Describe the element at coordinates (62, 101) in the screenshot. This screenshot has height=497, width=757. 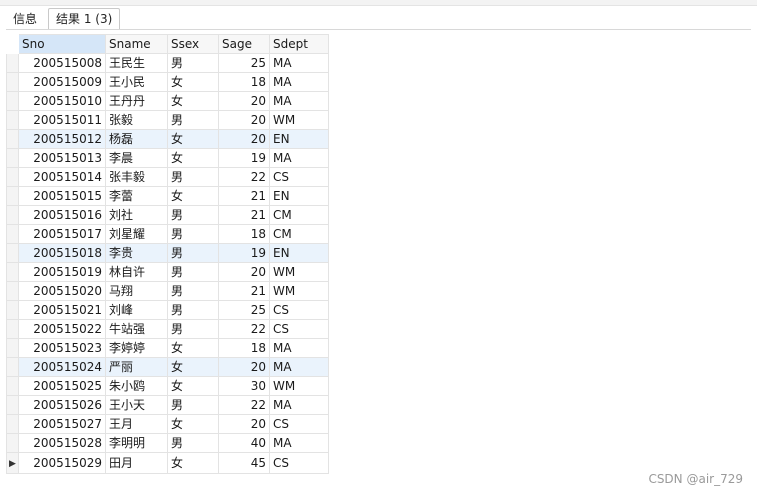
I see `cell-sno: 200515010` at that location.